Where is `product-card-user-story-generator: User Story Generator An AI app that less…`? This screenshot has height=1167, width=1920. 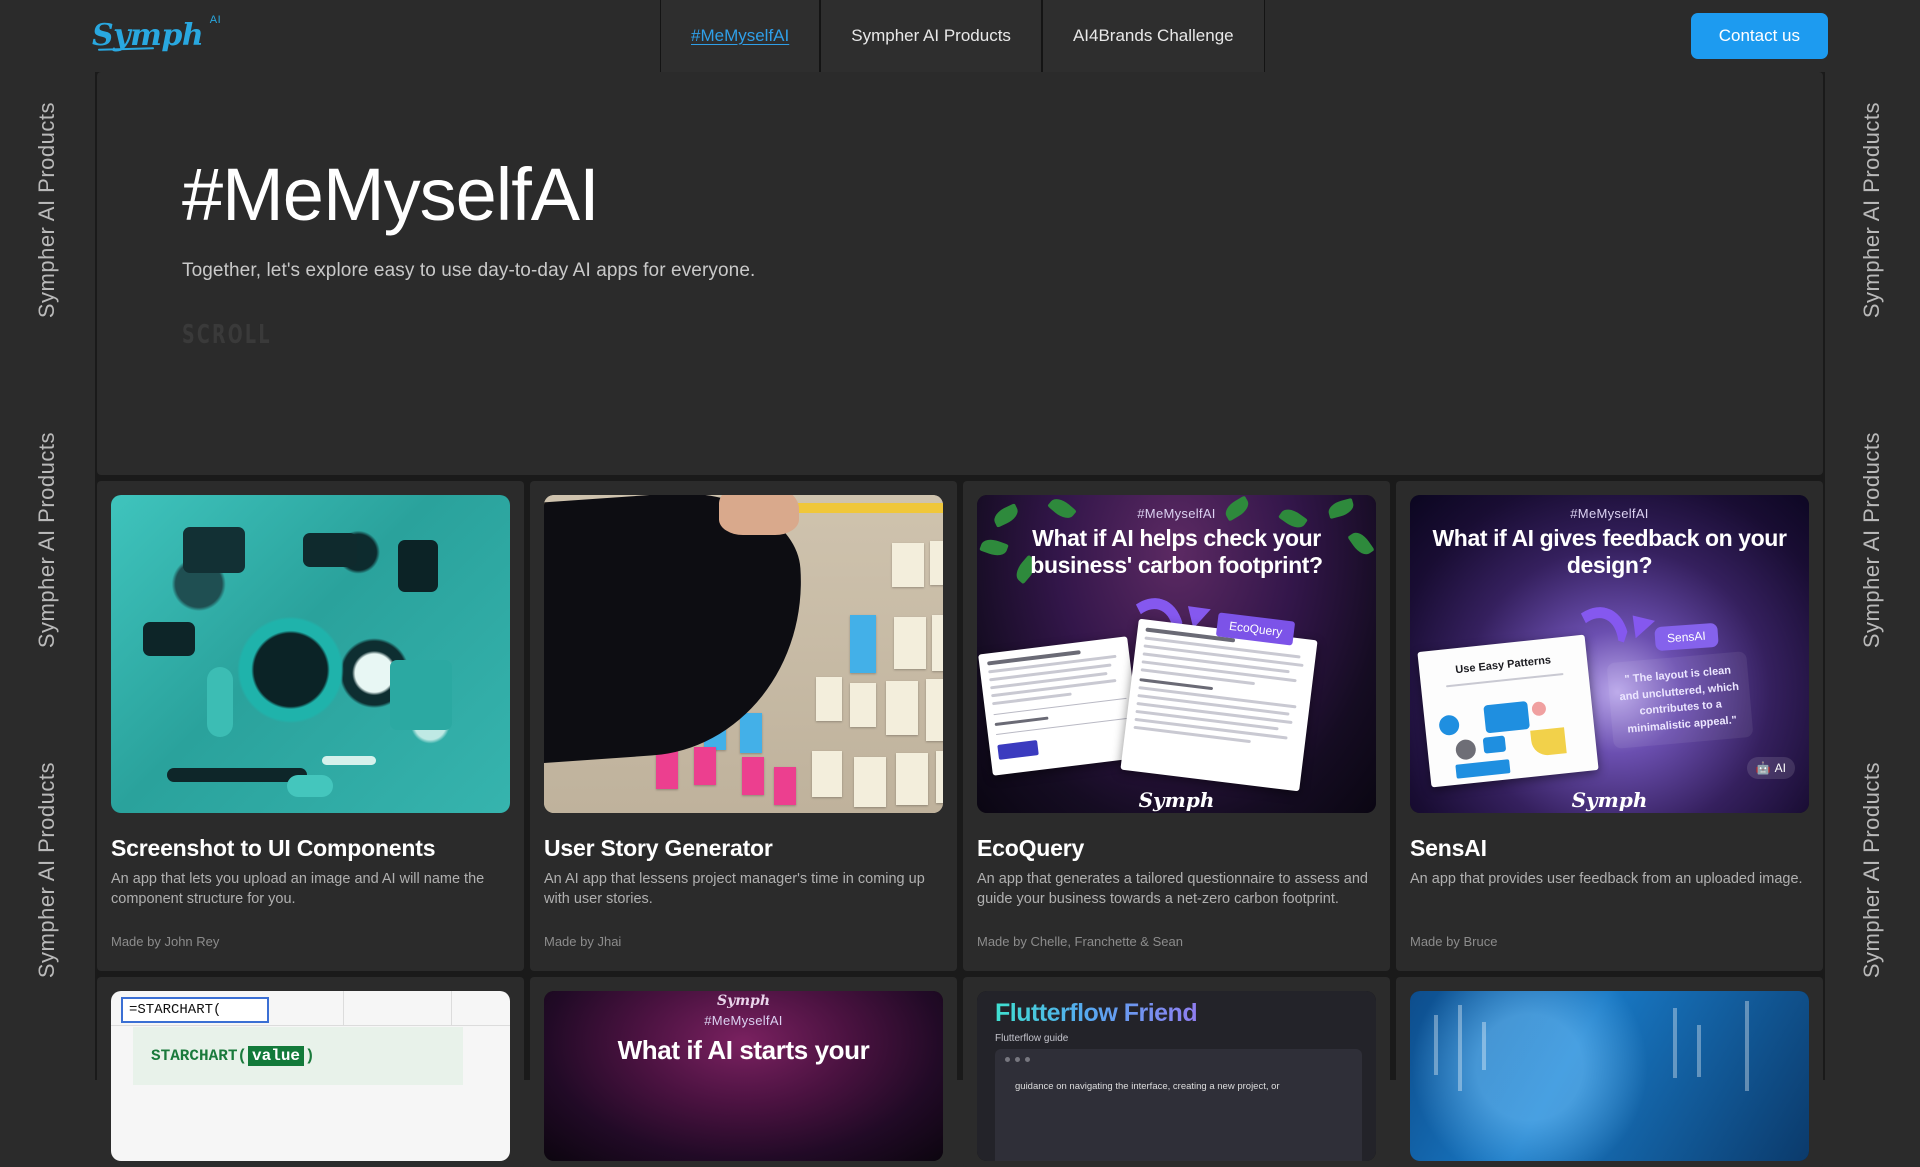
product-card-user-story-generator: User Story Generator An AI app that less… is located at coordinates (743, 726).